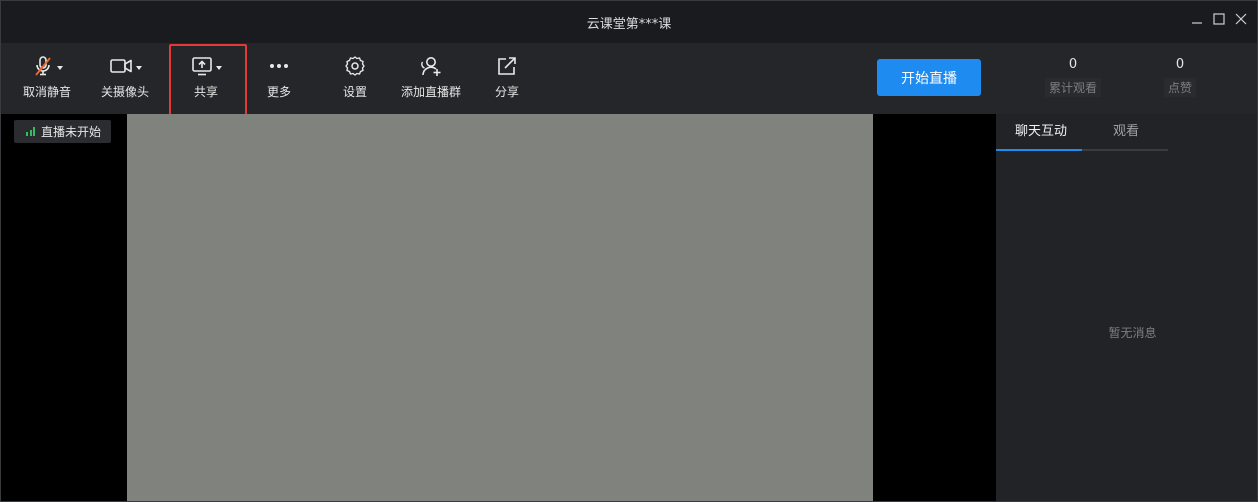  Describe the element at coordinates (42, 66) in the screenshot. I see `mic-off-icon` at that location.